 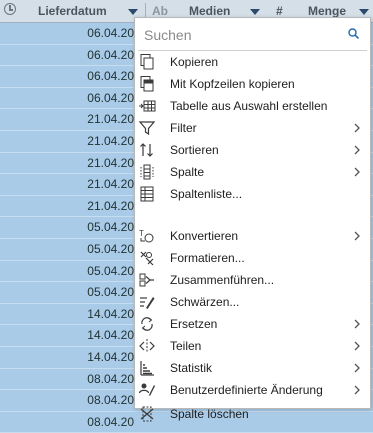 I want to click on filter-icon, so click(x=147, y=128).